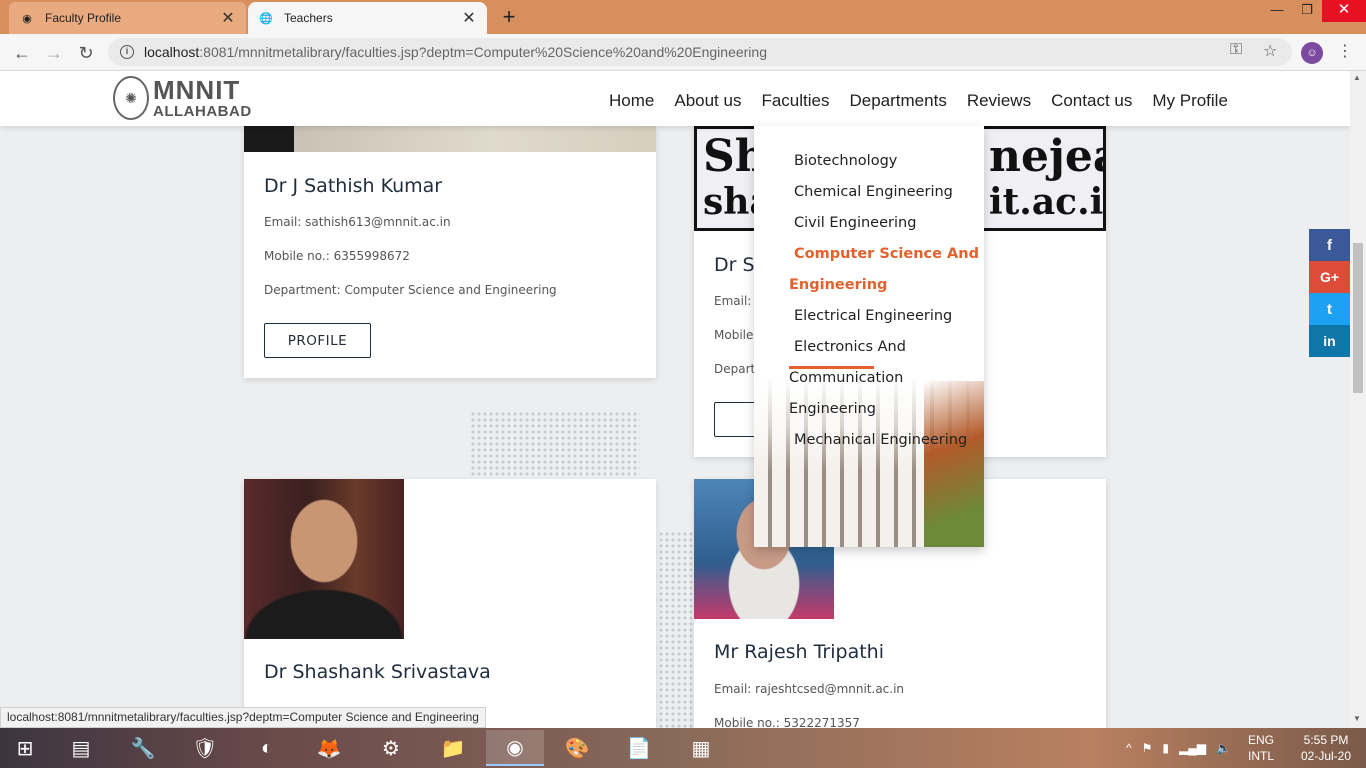  What do you see at coordinates (515, 748) in the screenshot?
I see `chrome-app-icon: ◉` at bounding box center [515, 748].